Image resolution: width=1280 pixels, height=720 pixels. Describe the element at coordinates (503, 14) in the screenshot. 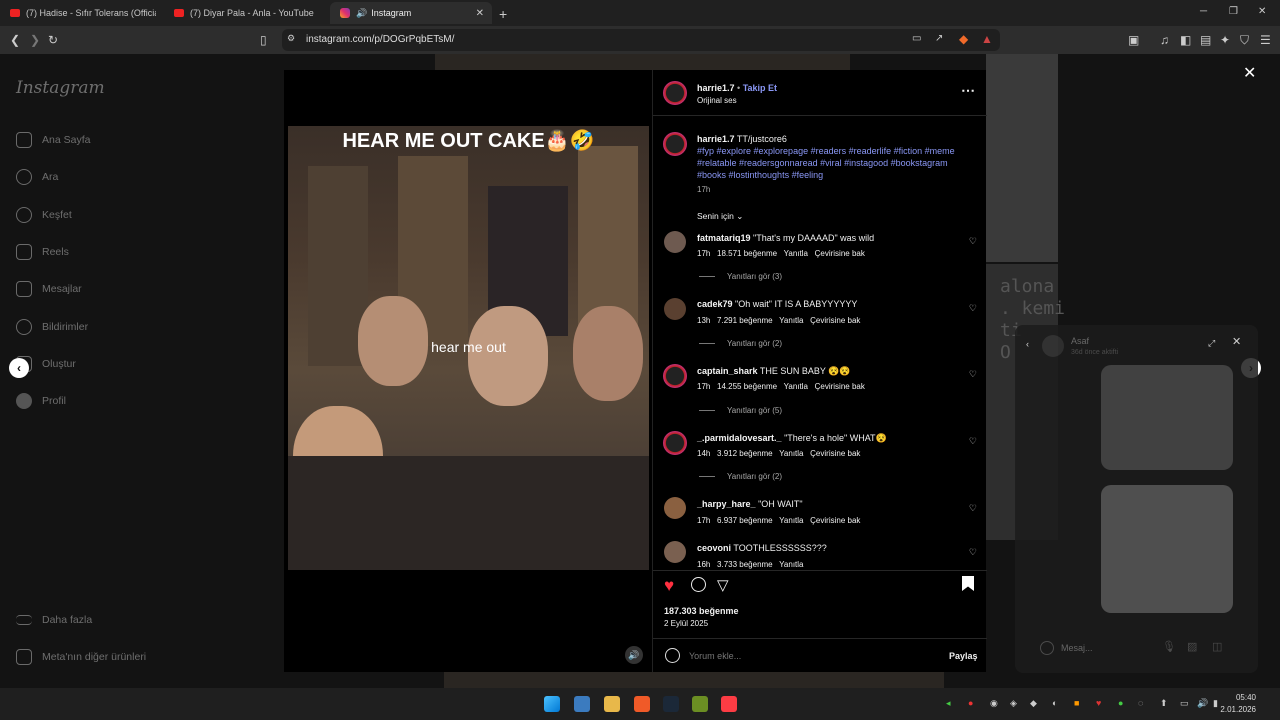

I see `new-tab-button: +` at that location.